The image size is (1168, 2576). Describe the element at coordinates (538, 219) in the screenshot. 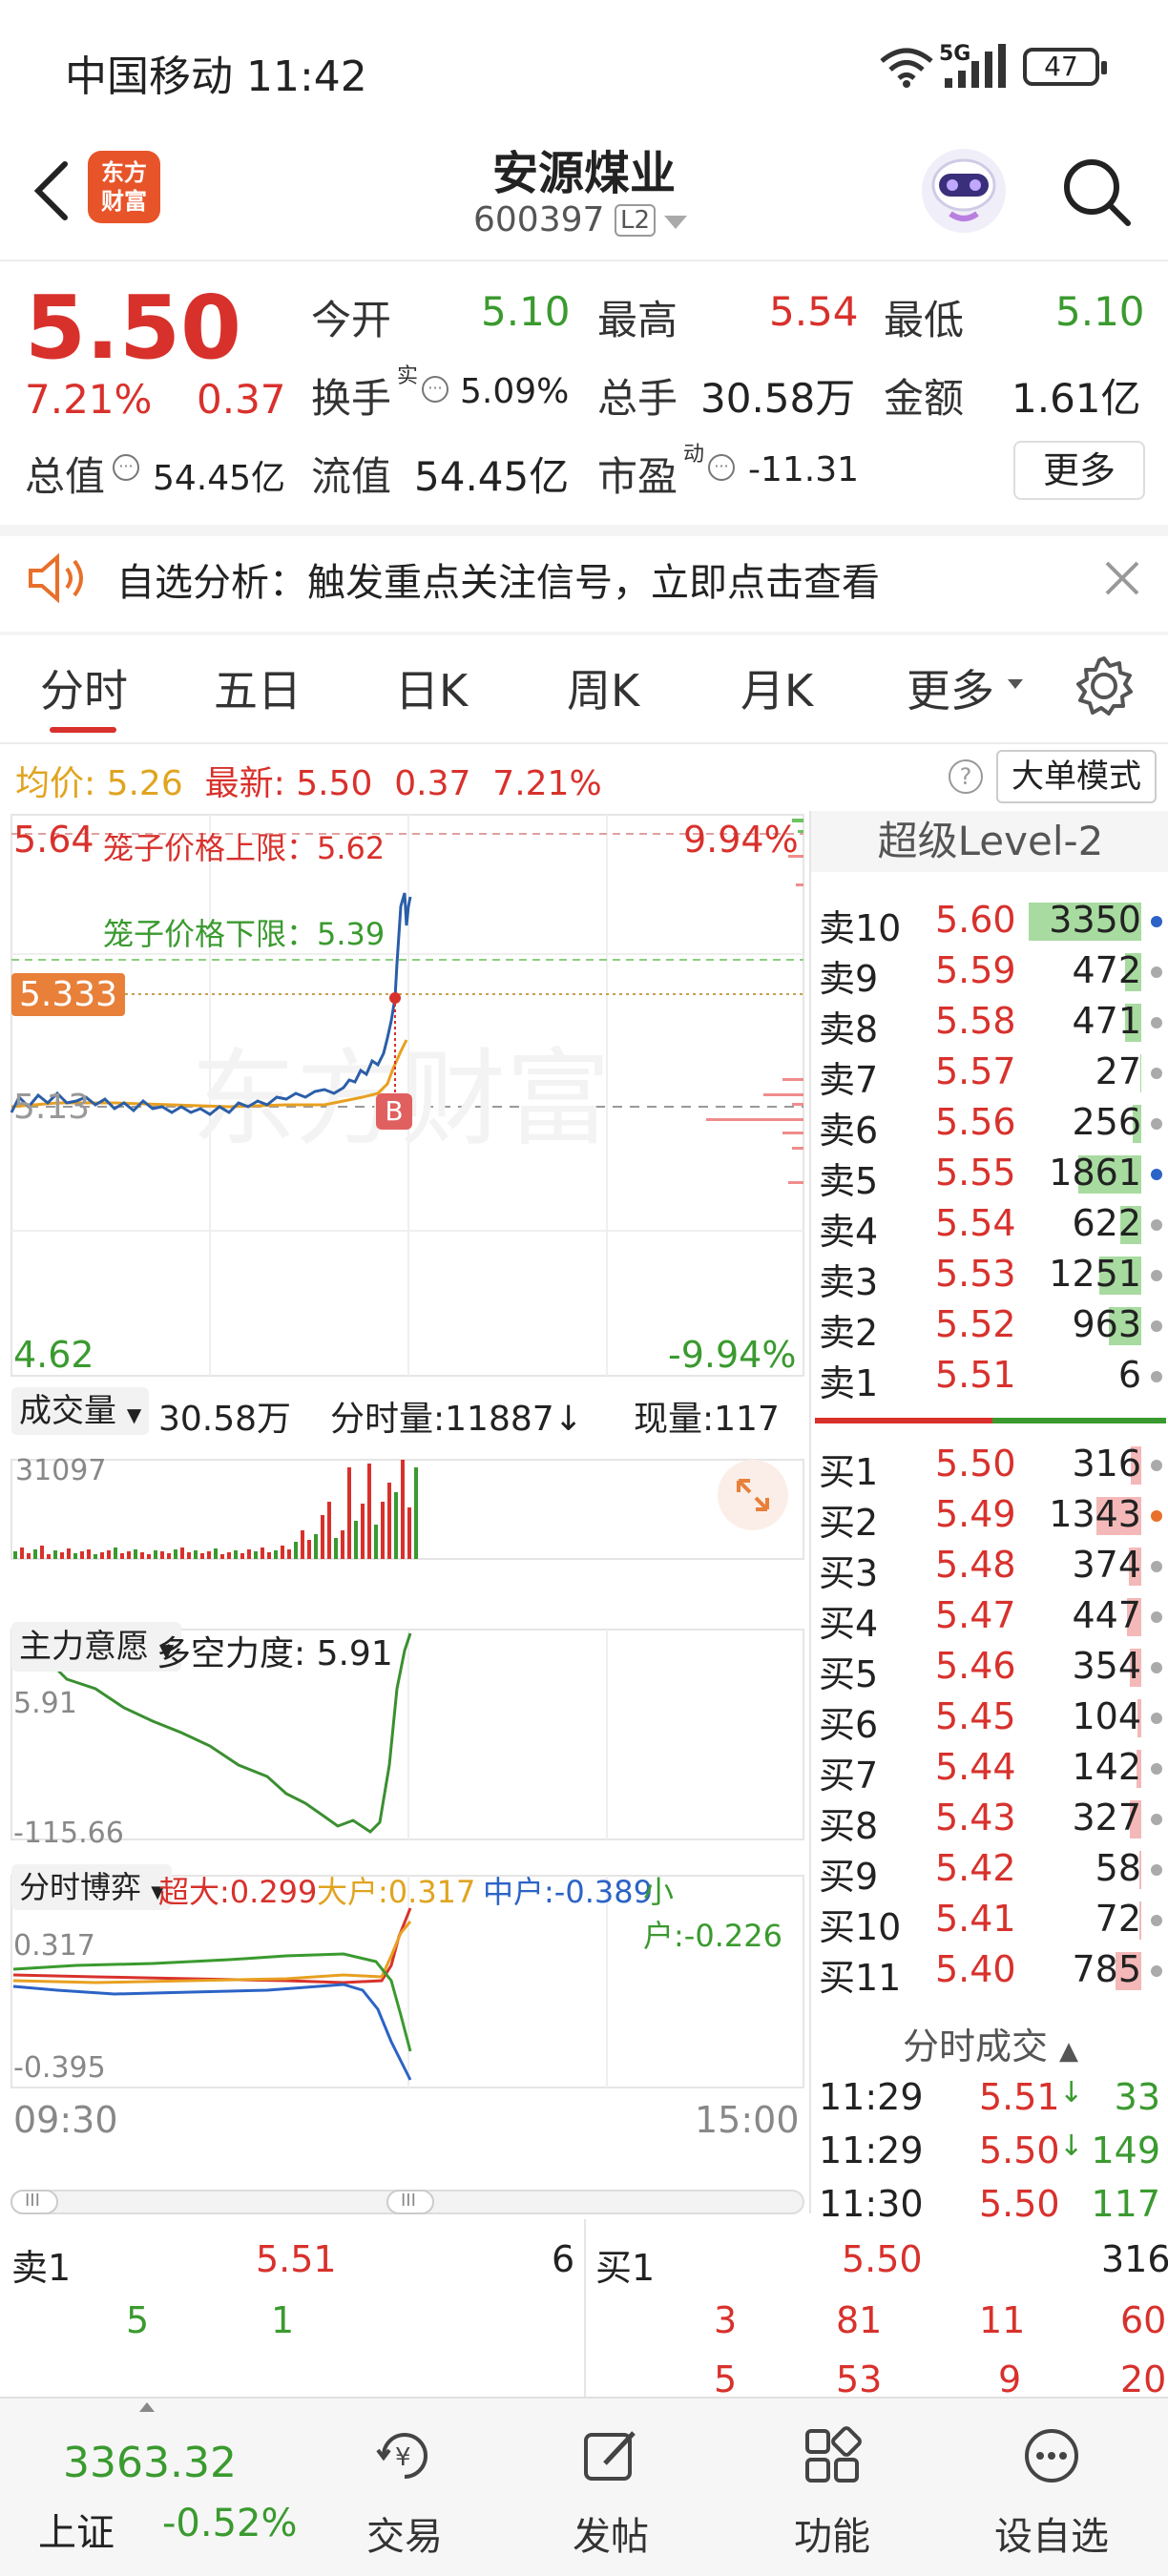

I see `stock-code: 600397` at that location.